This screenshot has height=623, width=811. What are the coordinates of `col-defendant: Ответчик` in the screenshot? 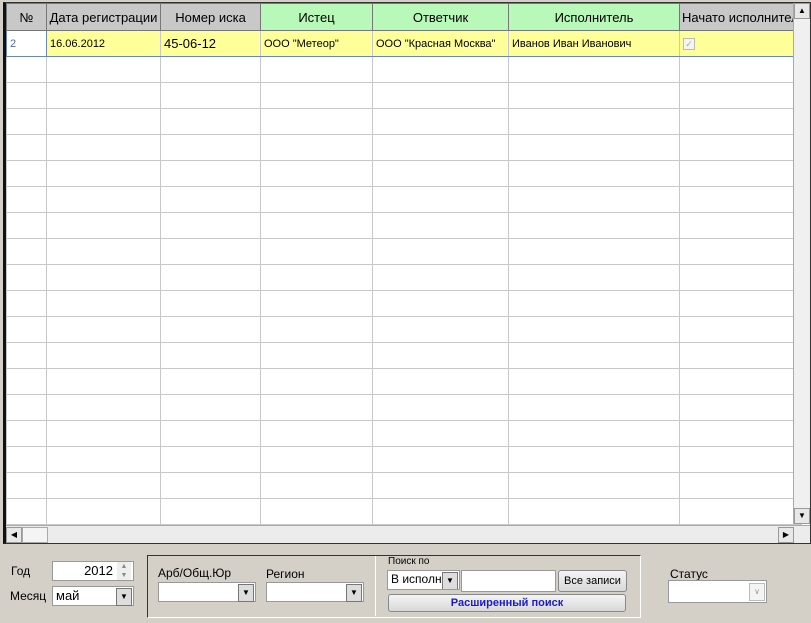 It's located at (440, 17).